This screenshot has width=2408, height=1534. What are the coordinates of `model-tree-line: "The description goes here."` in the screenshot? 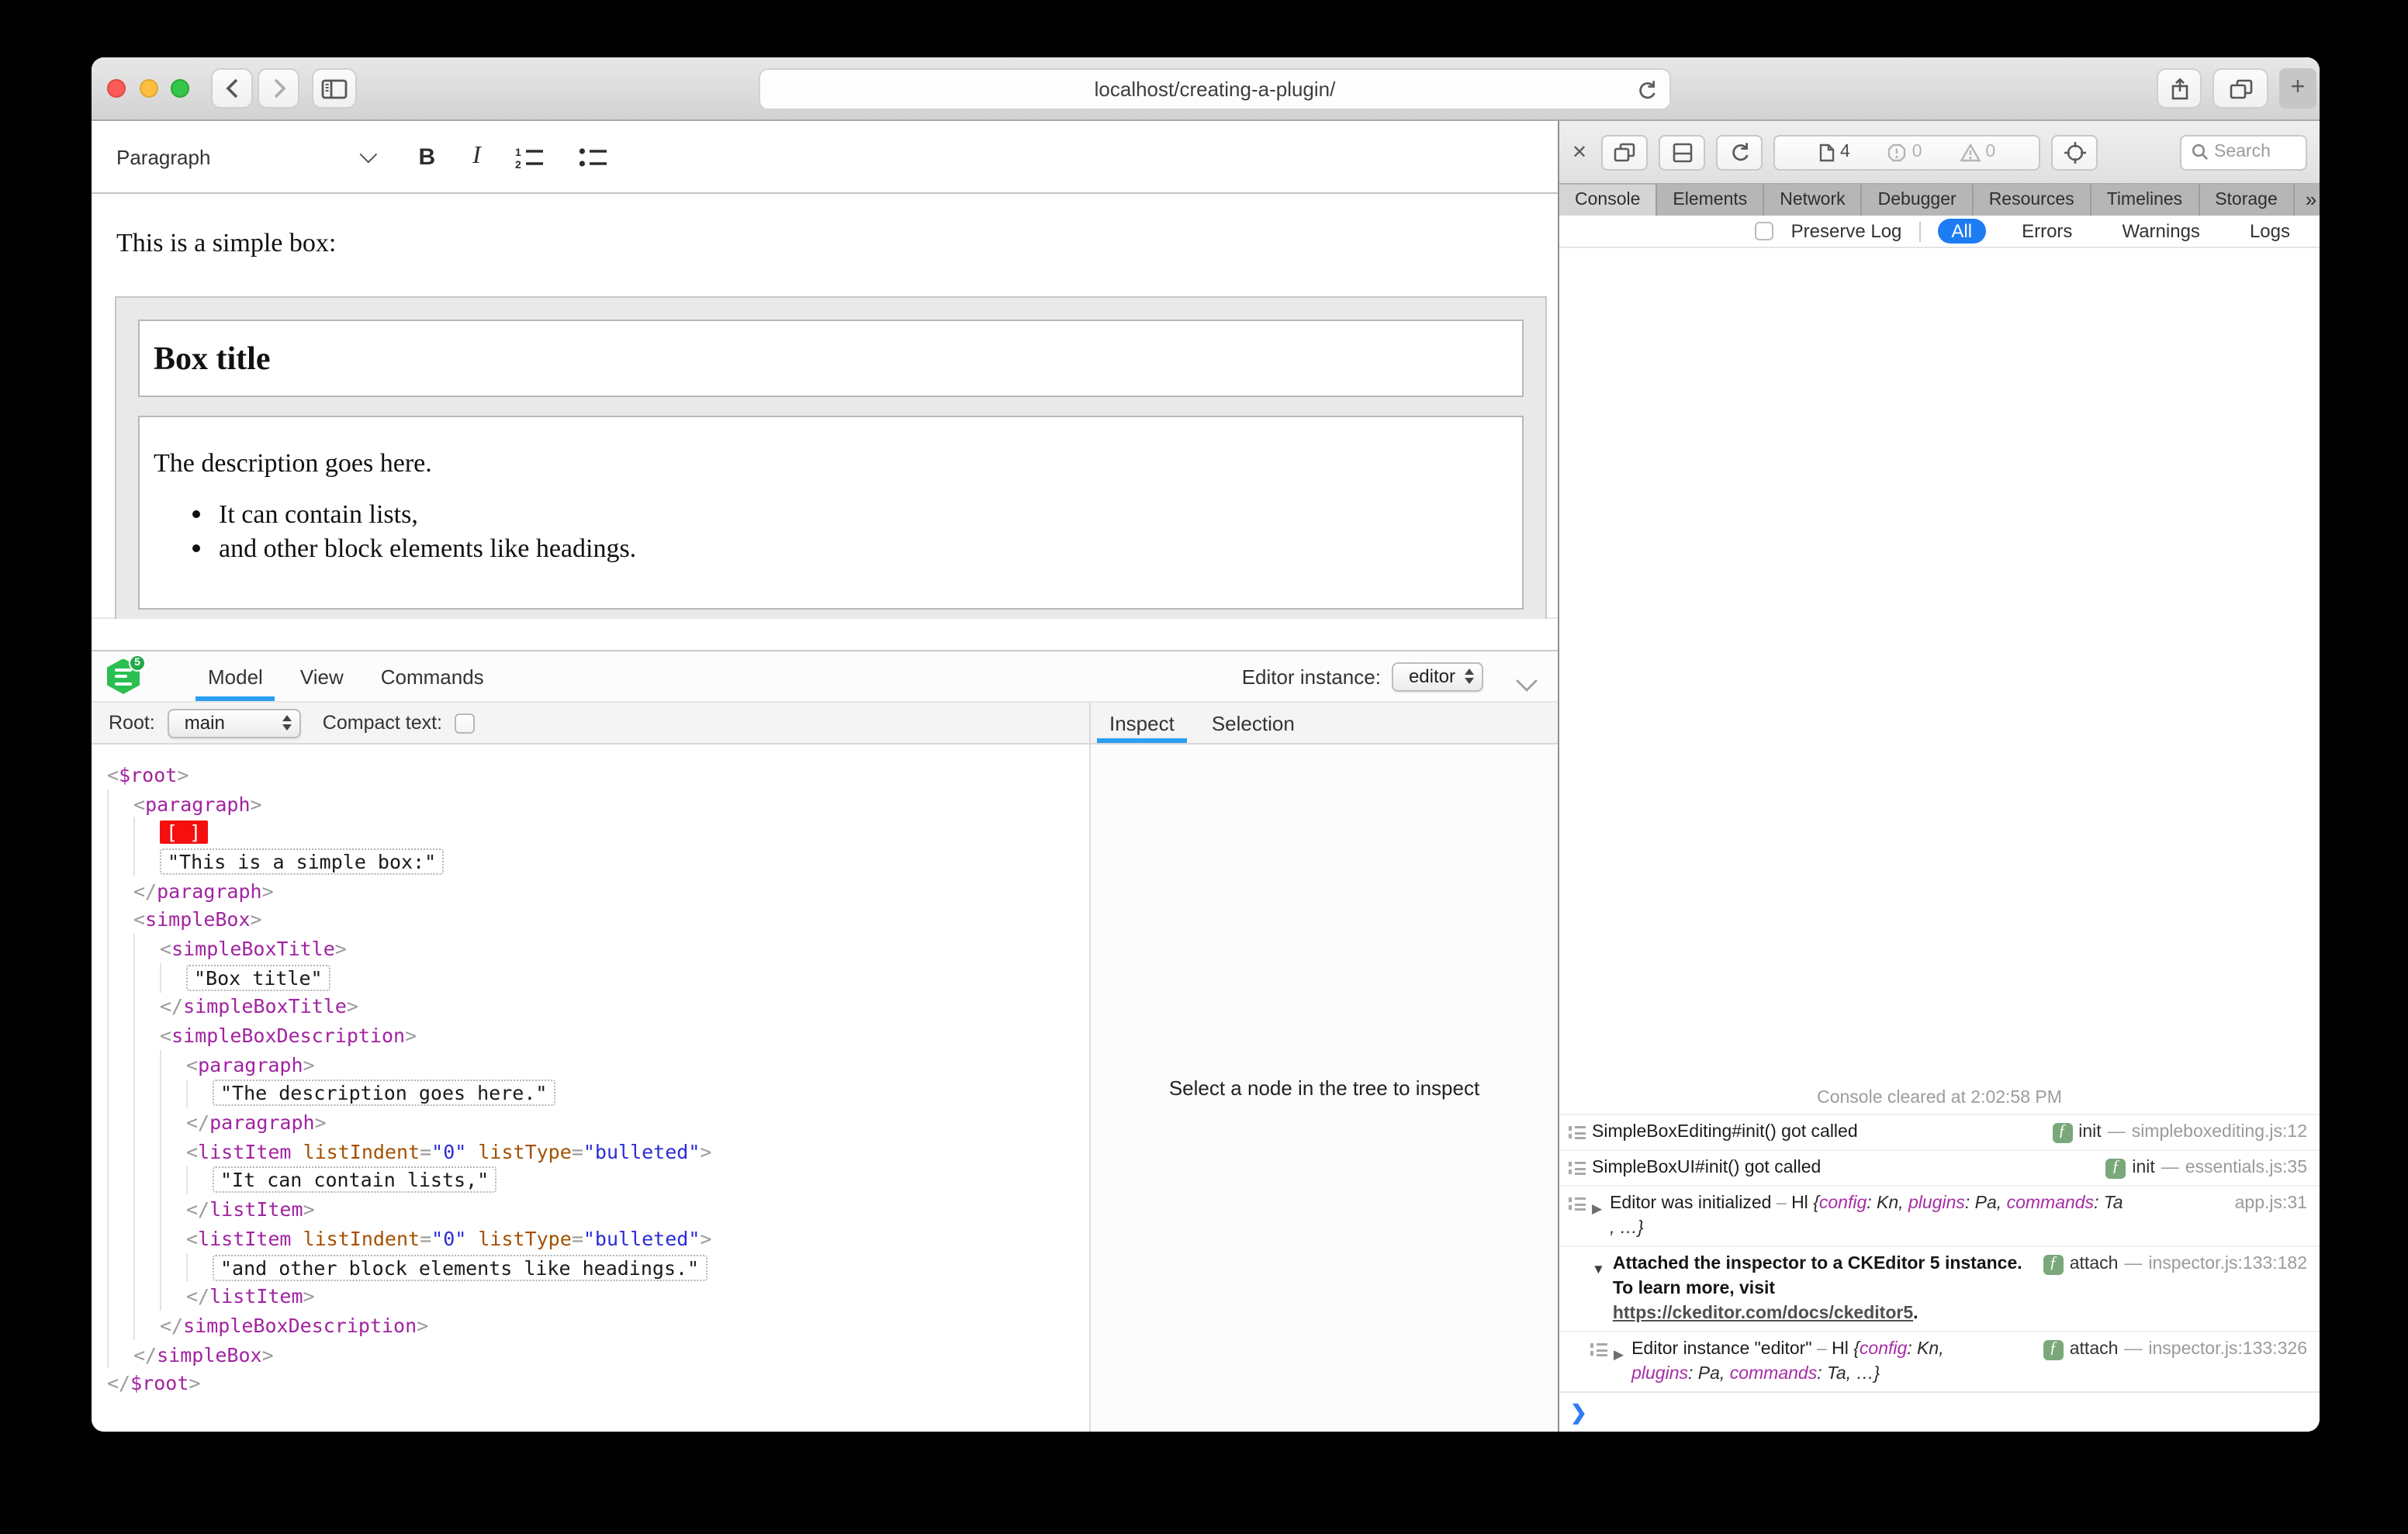 It's located at (598, 1093).